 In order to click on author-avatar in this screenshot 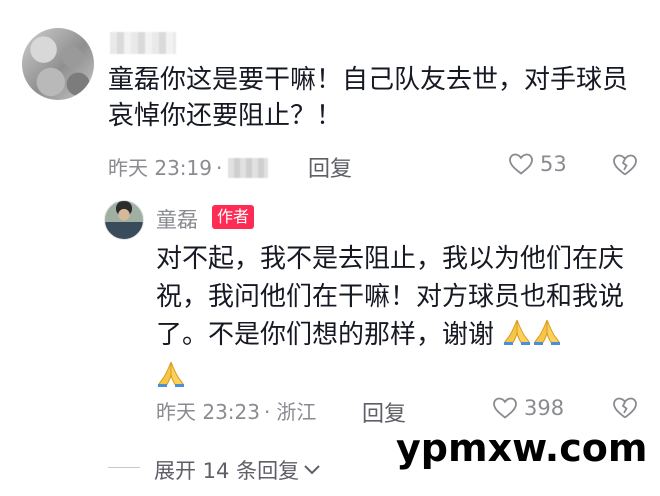, I will do `click(124, 220)`.